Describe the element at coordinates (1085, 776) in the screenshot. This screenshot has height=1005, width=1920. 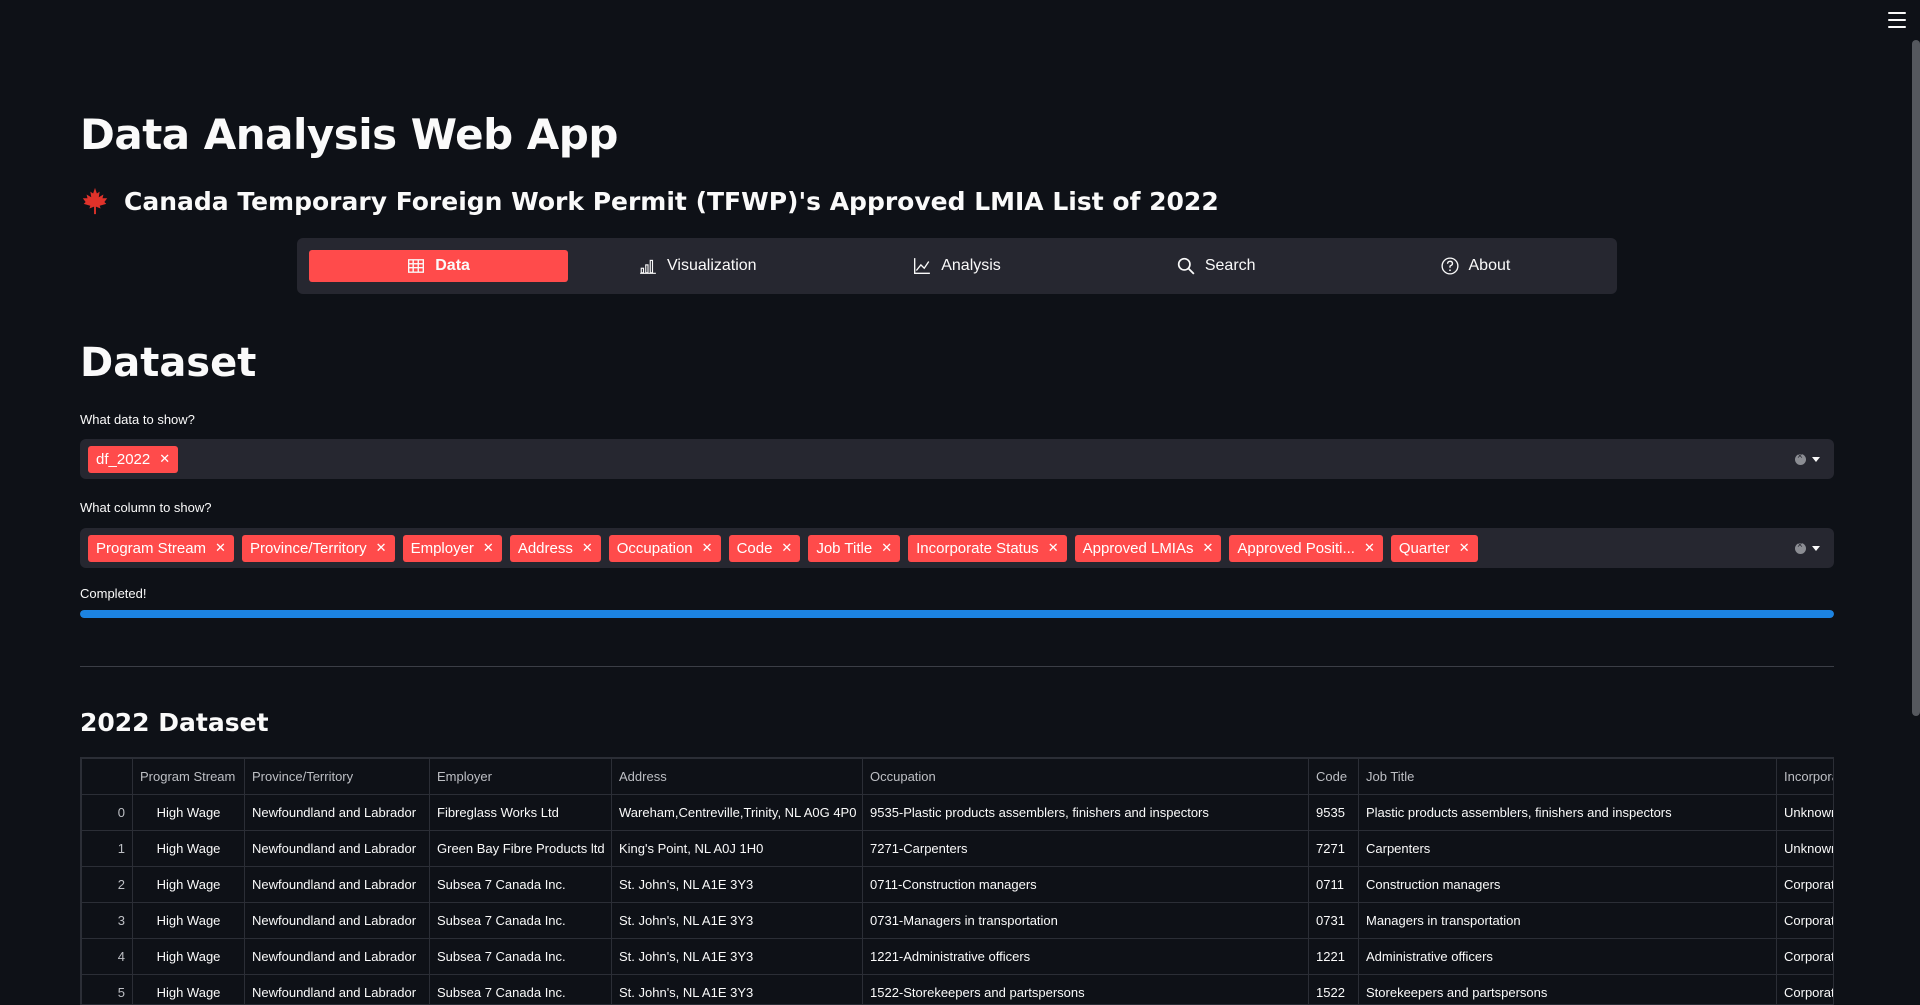
I see `column-header: Occupation` at that location.